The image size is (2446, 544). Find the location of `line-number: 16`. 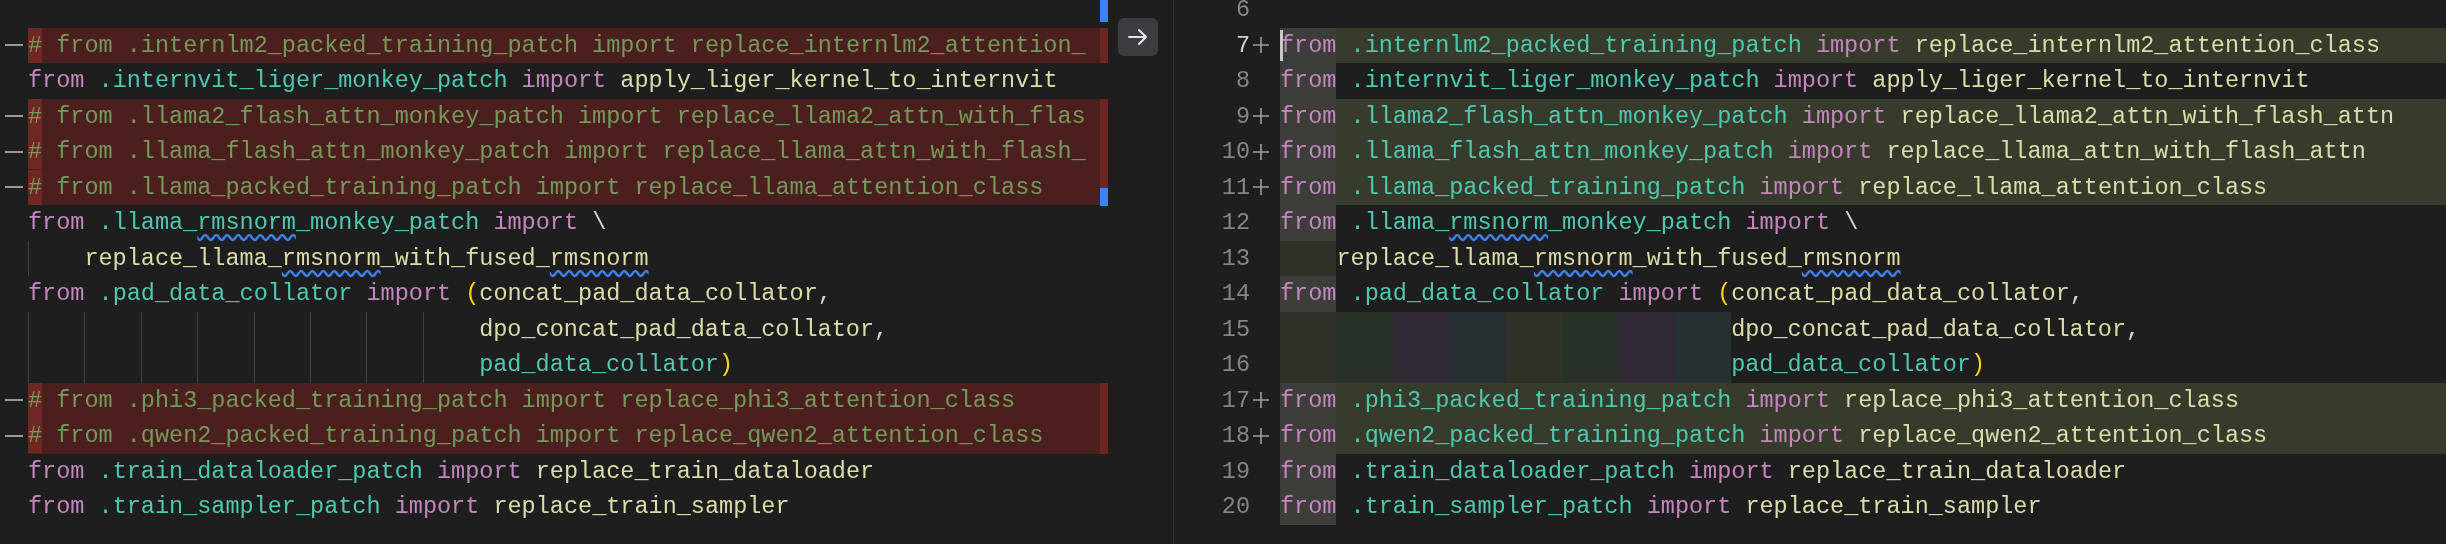

line-number: 16 is located at coordinates (1235, 365).